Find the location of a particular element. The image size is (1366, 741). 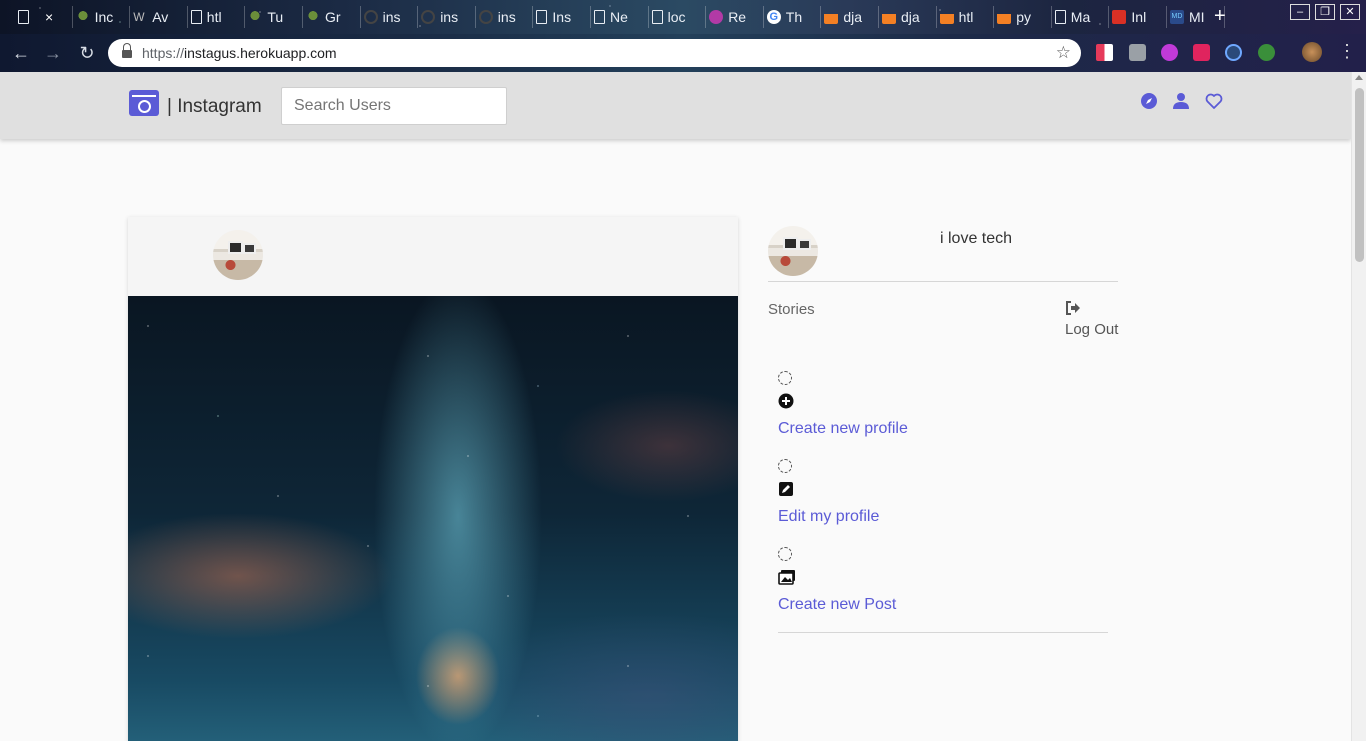

back-arrow-icon: ← is located at coordinates (21, 53).